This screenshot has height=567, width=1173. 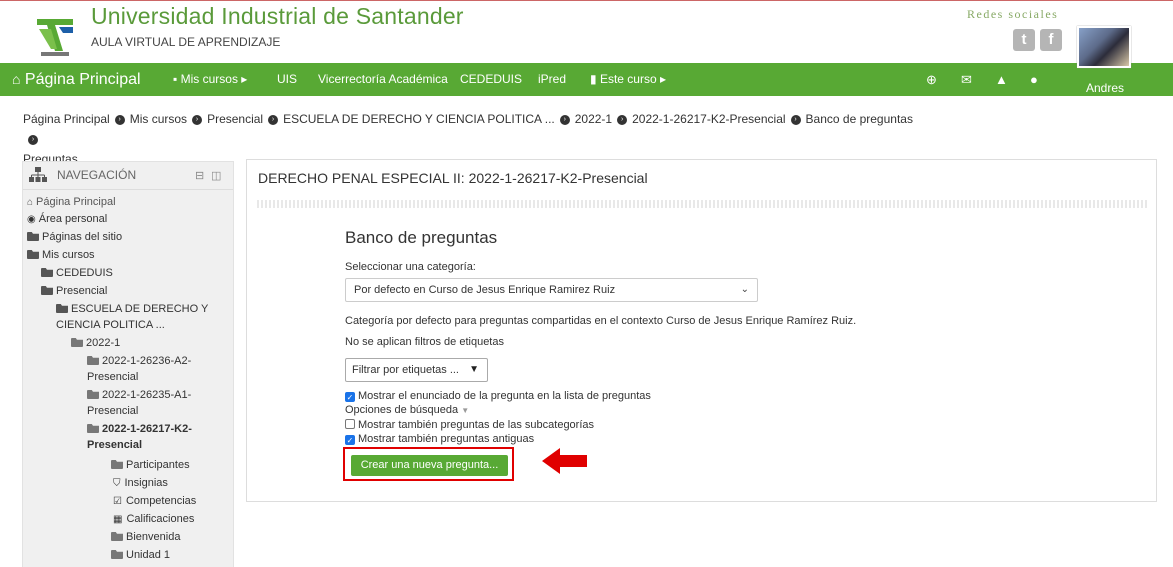 I want to click on nav-home: ⌂ Página Principal, so click(x=76, y=79).